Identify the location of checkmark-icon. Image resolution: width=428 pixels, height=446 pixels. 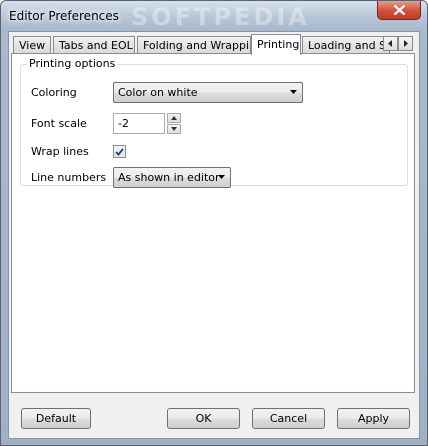
(119, 151).